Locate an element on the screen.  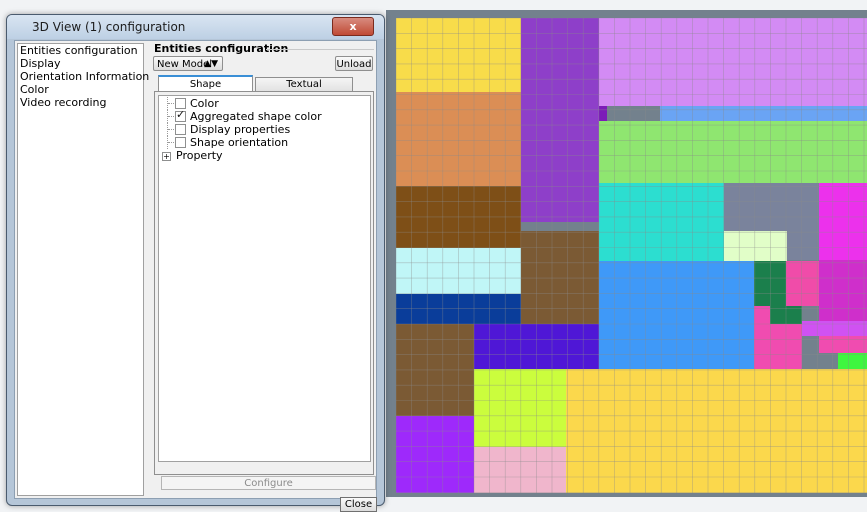
tree-item-color: Color is located at coordinates (191, 103).